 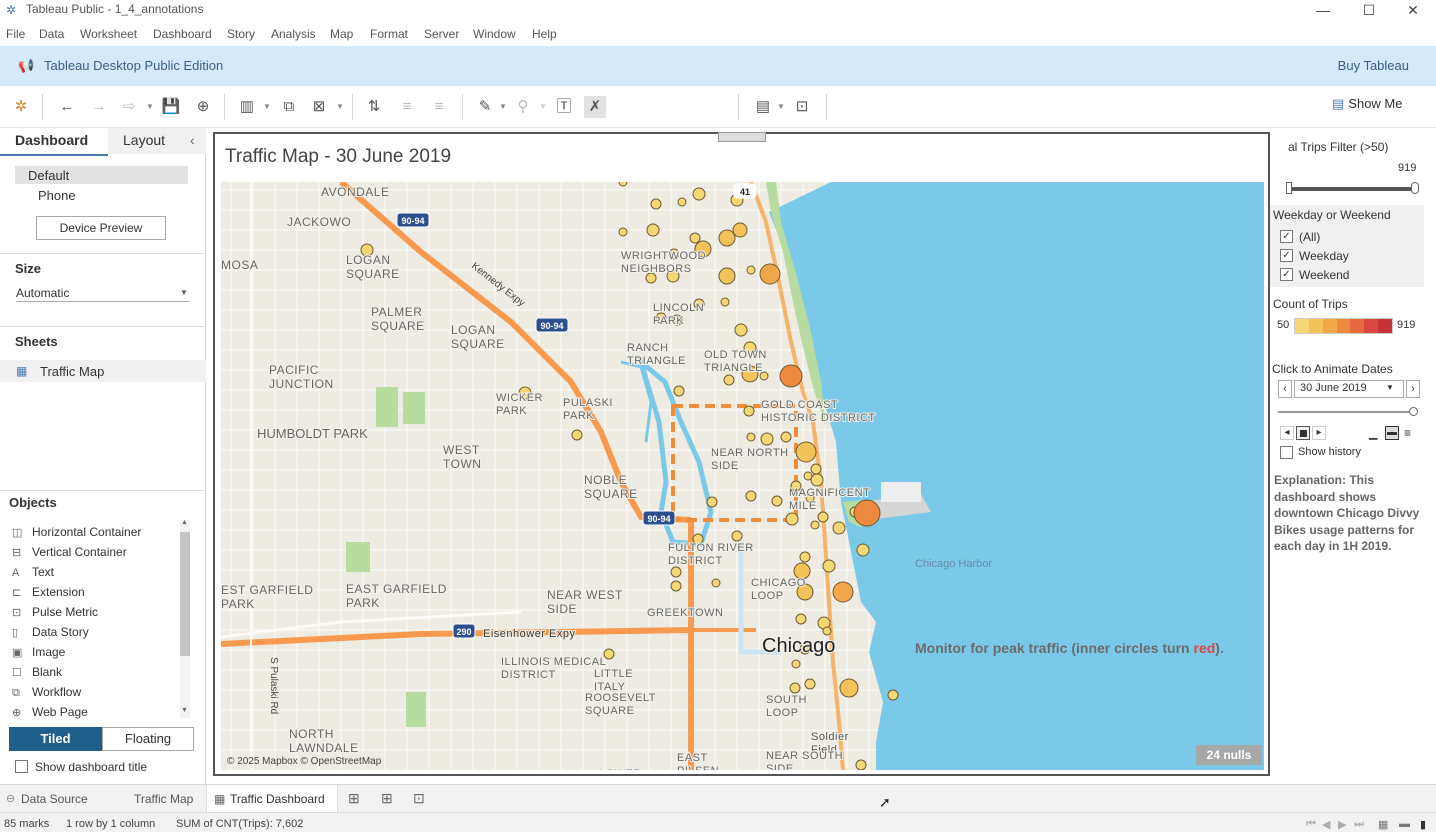 What do you see at coordinates (1383, 824) in the screenshot?
I see `grid-view-icon: ▦` at bounding box center [1383, 824].